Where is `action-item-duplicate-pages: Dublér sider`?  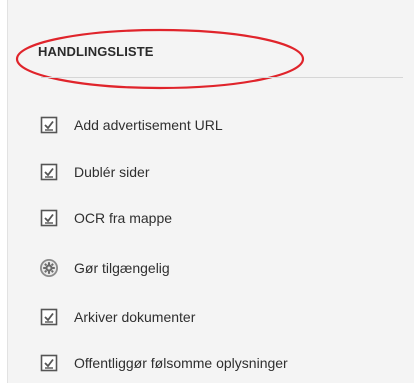 action-item-duplicate-pages: Dublér sider is located at coordinates (93, 172).